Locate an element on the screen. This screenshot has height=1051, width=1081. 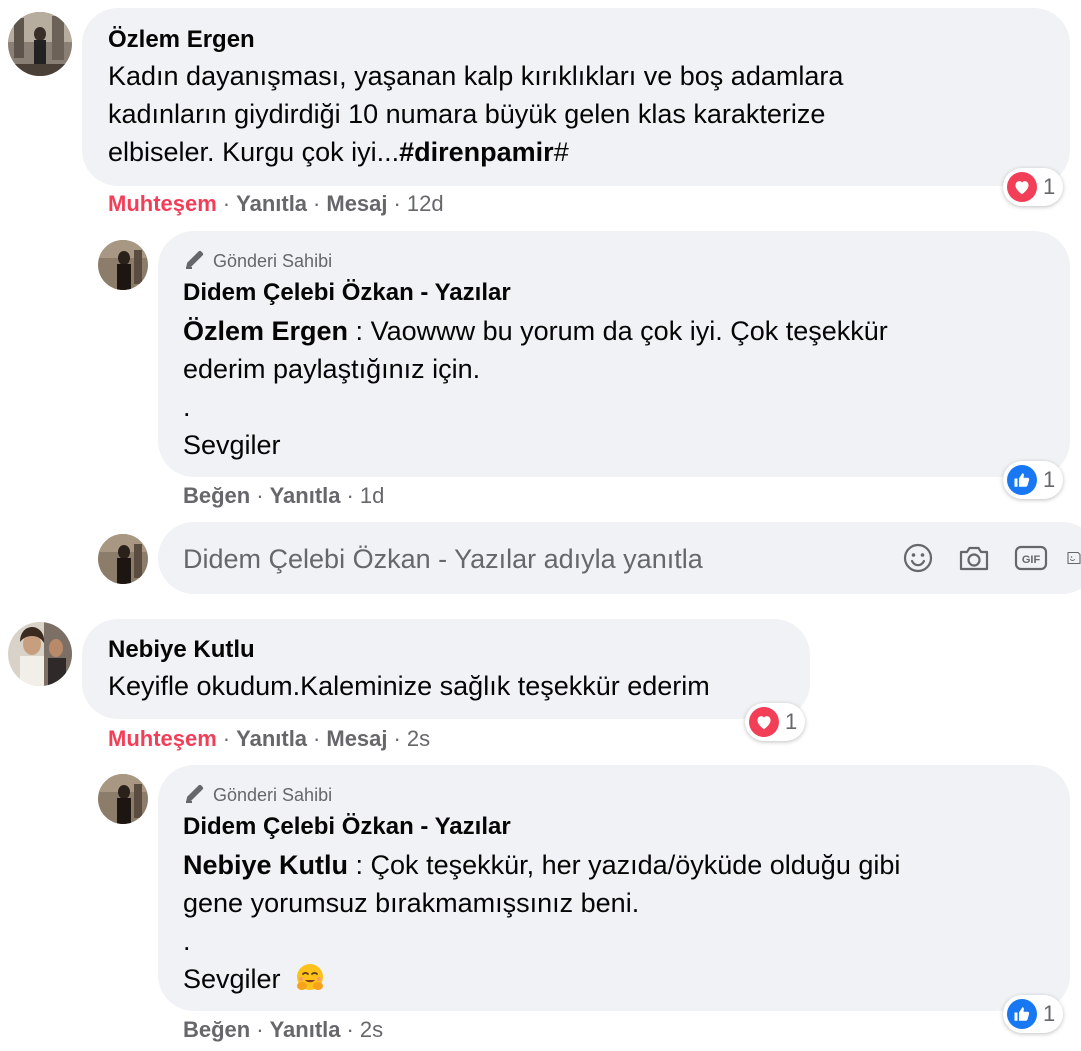
comment-author: Özlem Ergen is located at coordinates (181, 40).